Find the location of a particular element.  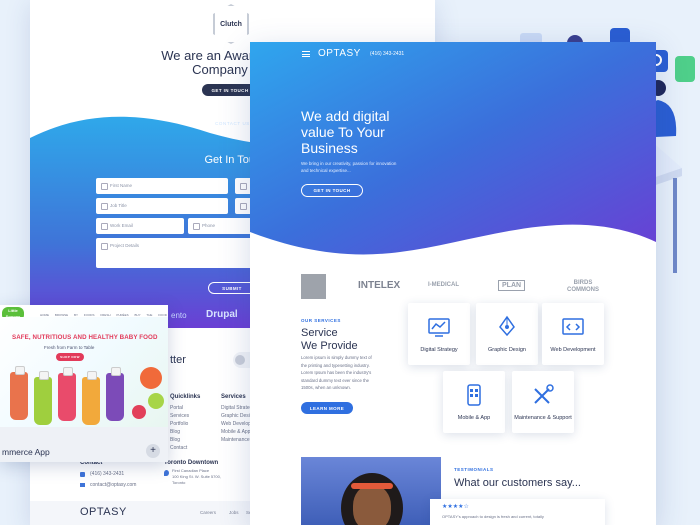

shop-now-button: SHOP NOW is located at coordinates (70, 357).